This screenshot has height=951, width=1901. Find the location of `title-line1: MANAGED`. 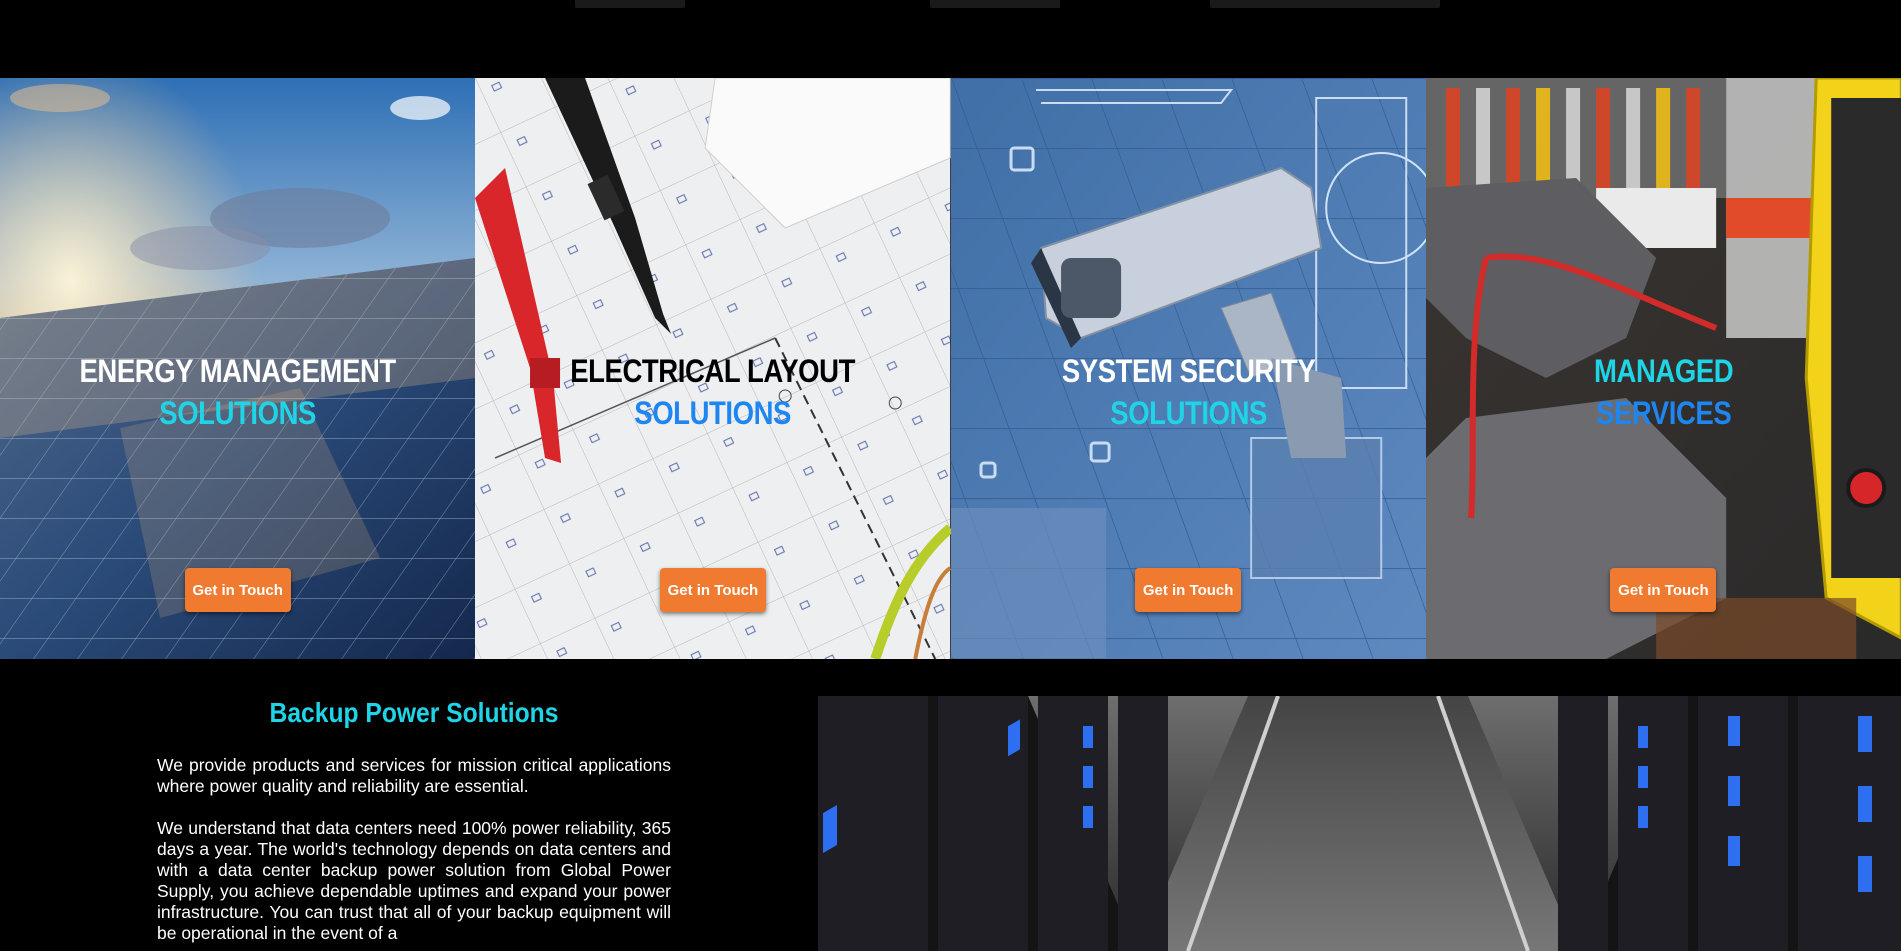

title-line1: MANAGED is located at coordinates (1663, 371).